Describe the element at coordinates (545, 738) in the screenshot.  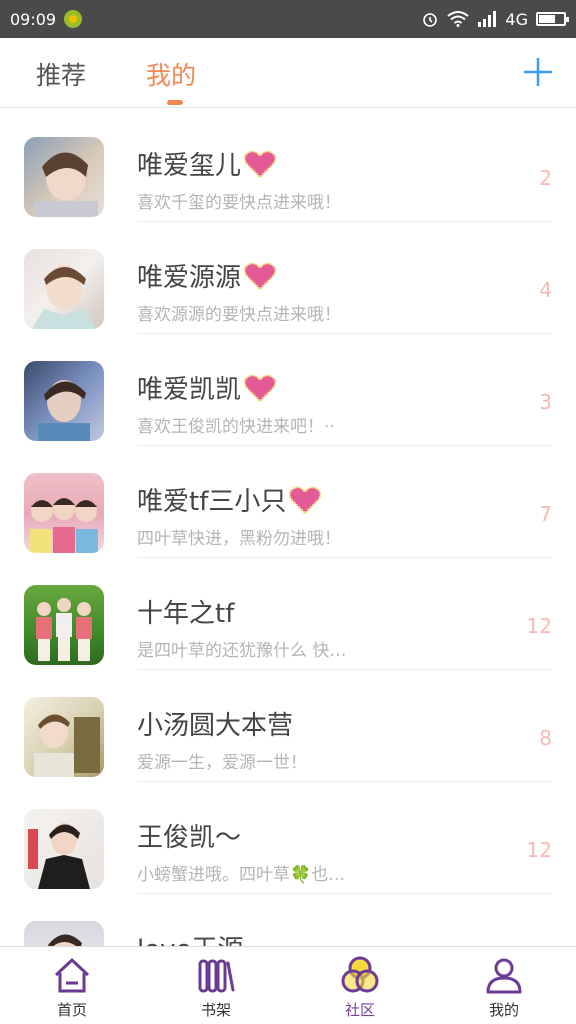
I see `unread-count: 8` at that location.